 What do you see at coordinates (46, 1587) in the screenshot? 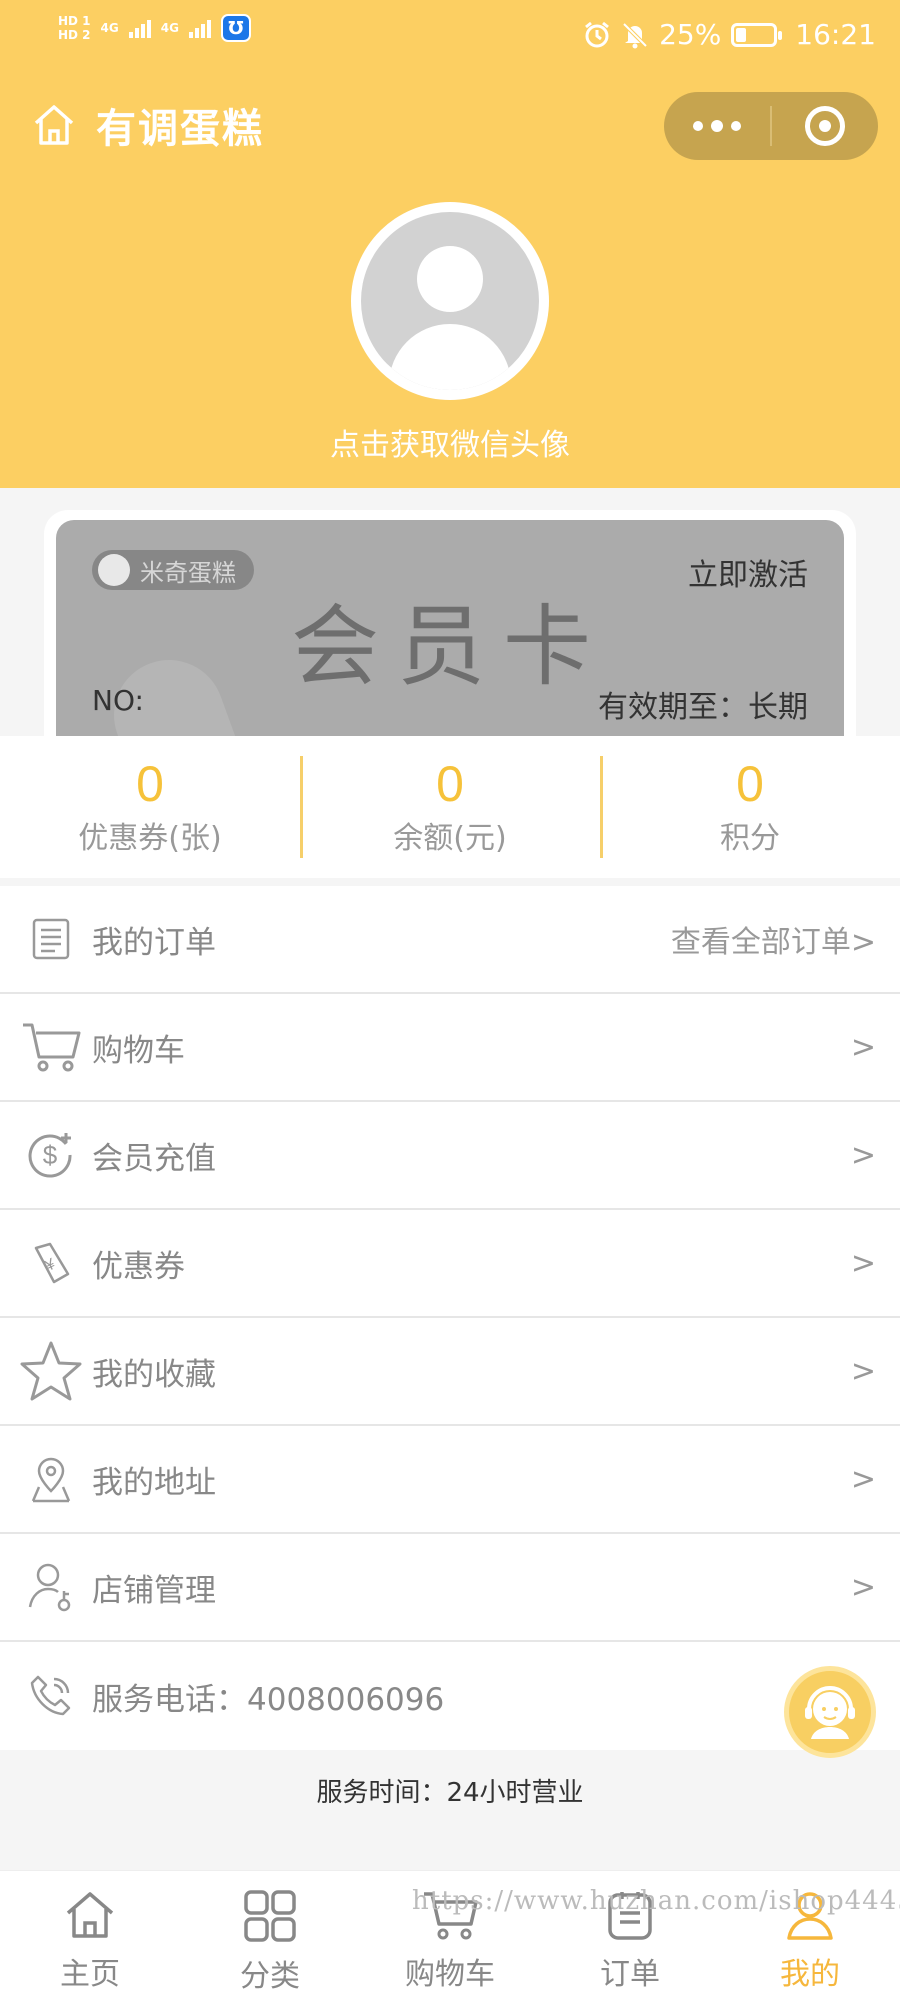
I see `user-key-icon` at bounding box center [46, 1587].